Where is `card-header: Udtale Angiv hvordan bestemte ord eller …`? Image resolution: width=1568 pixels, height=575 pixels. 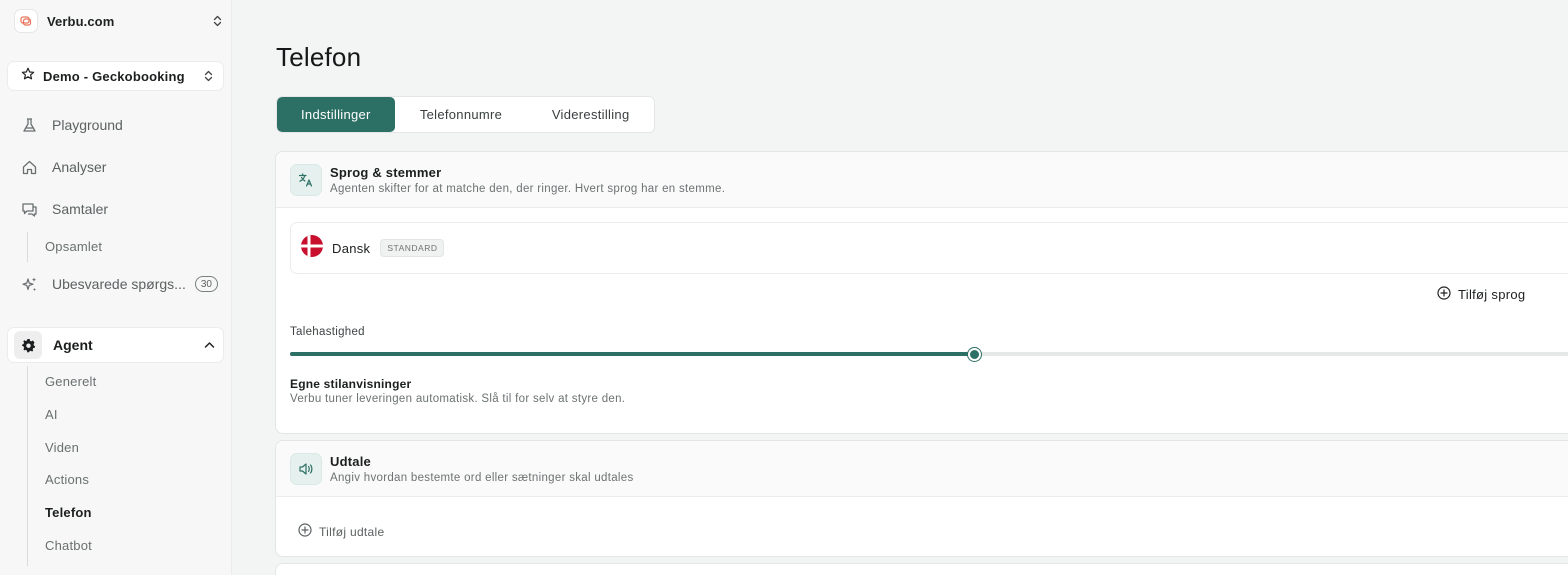 card-header: Udtale Angiv hvordan bestemte ord eller … is located at coordinates (922, 469).